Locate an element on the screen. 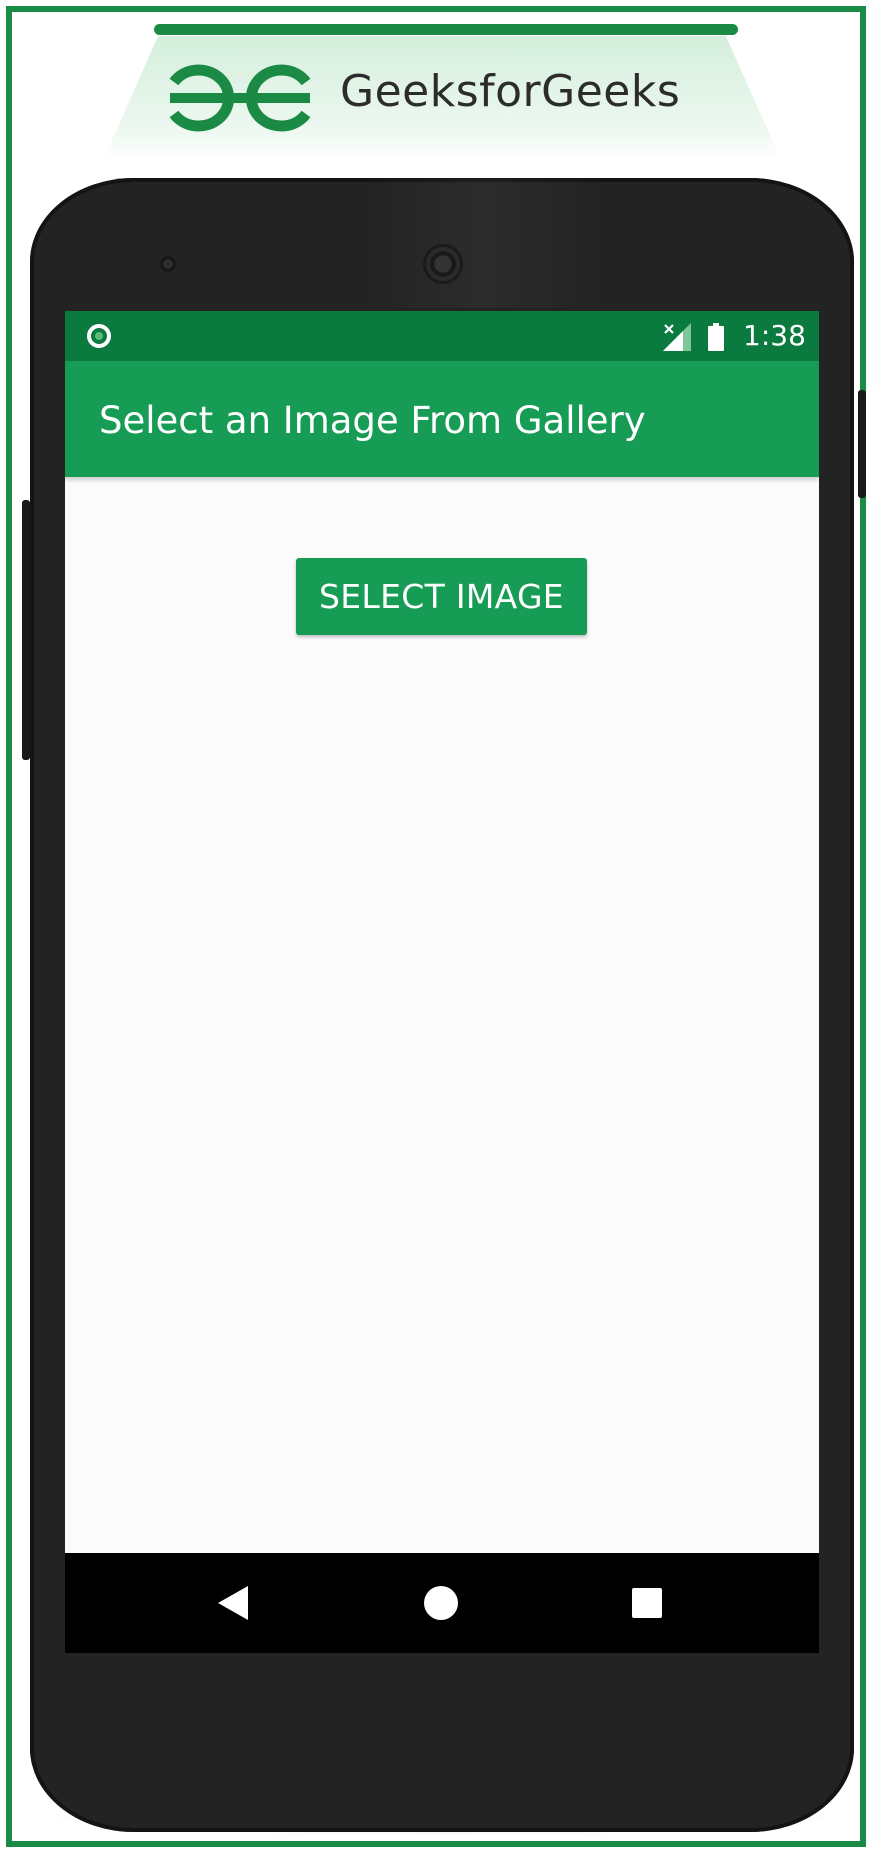 This screenshot has width=884, height=1865. app-title: Select an Image From Gallery is located at coordinates (372, 420).